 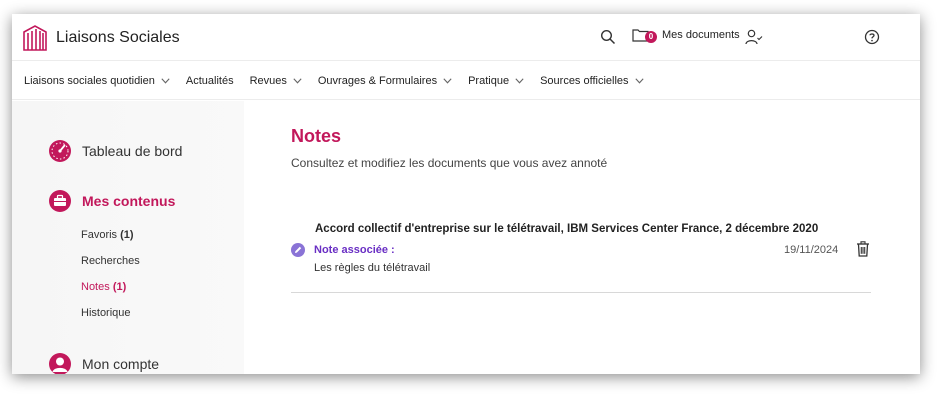 I want to click on sidebar-item-my-contents: Mes contenus, so click(x=111, y=201).